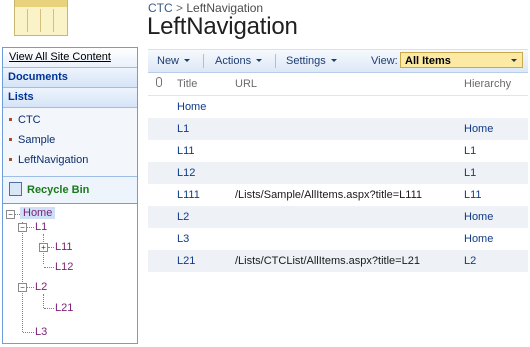  I want to click on nav-item-label: LeftNavigation, so click(53, 160).